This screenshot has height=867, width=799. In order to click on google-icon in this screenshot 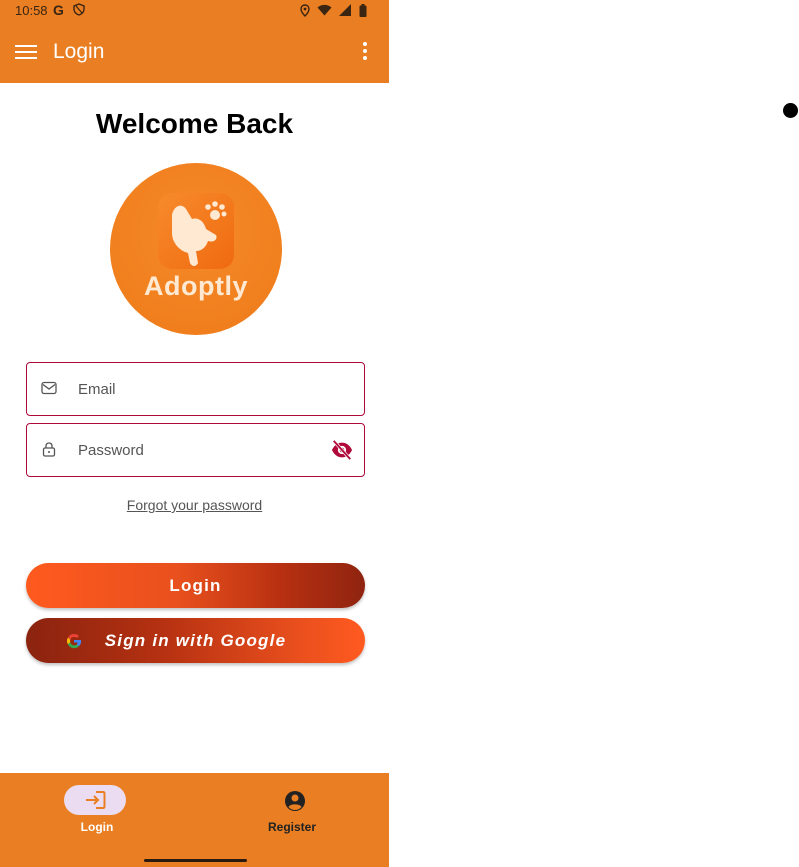, I will do `click(74, 641)`.